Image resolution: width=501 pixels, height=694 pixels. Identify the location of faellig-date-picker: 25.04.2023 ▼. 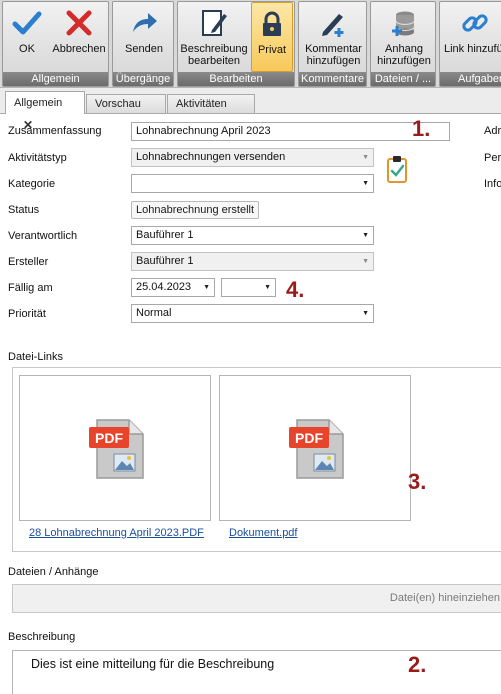
(173, 287).